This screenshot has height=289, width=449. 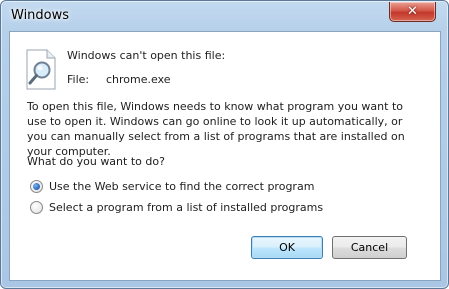 I want to click on cancel-button: Cancel, so click(x=369, y=247).